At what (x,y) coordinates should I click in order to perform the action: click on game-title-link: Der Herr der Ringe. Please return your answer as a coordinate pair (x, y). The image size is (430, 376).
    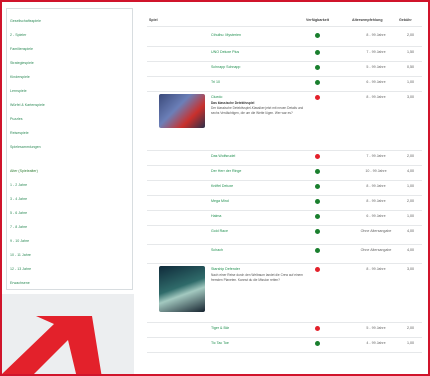
    Looking at the image, I should click on (226, 171).